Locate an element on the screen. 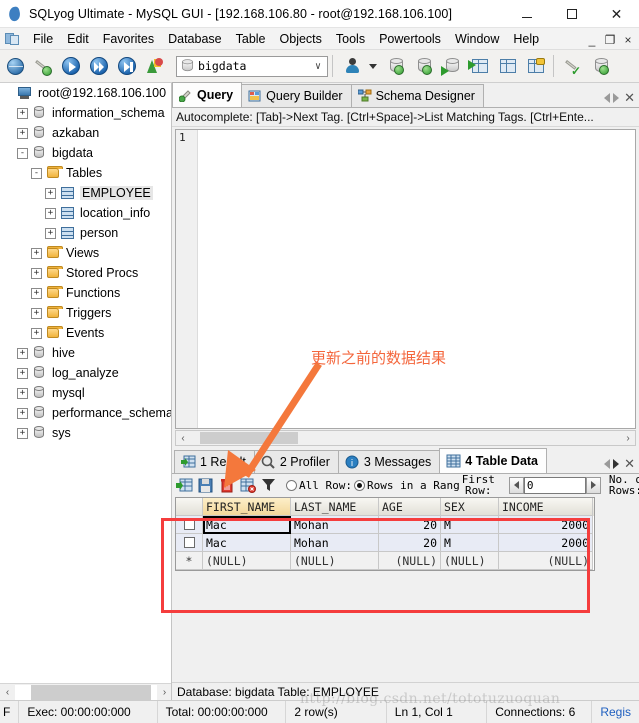  tree-scroll-track is located at coordinates (86, 692).